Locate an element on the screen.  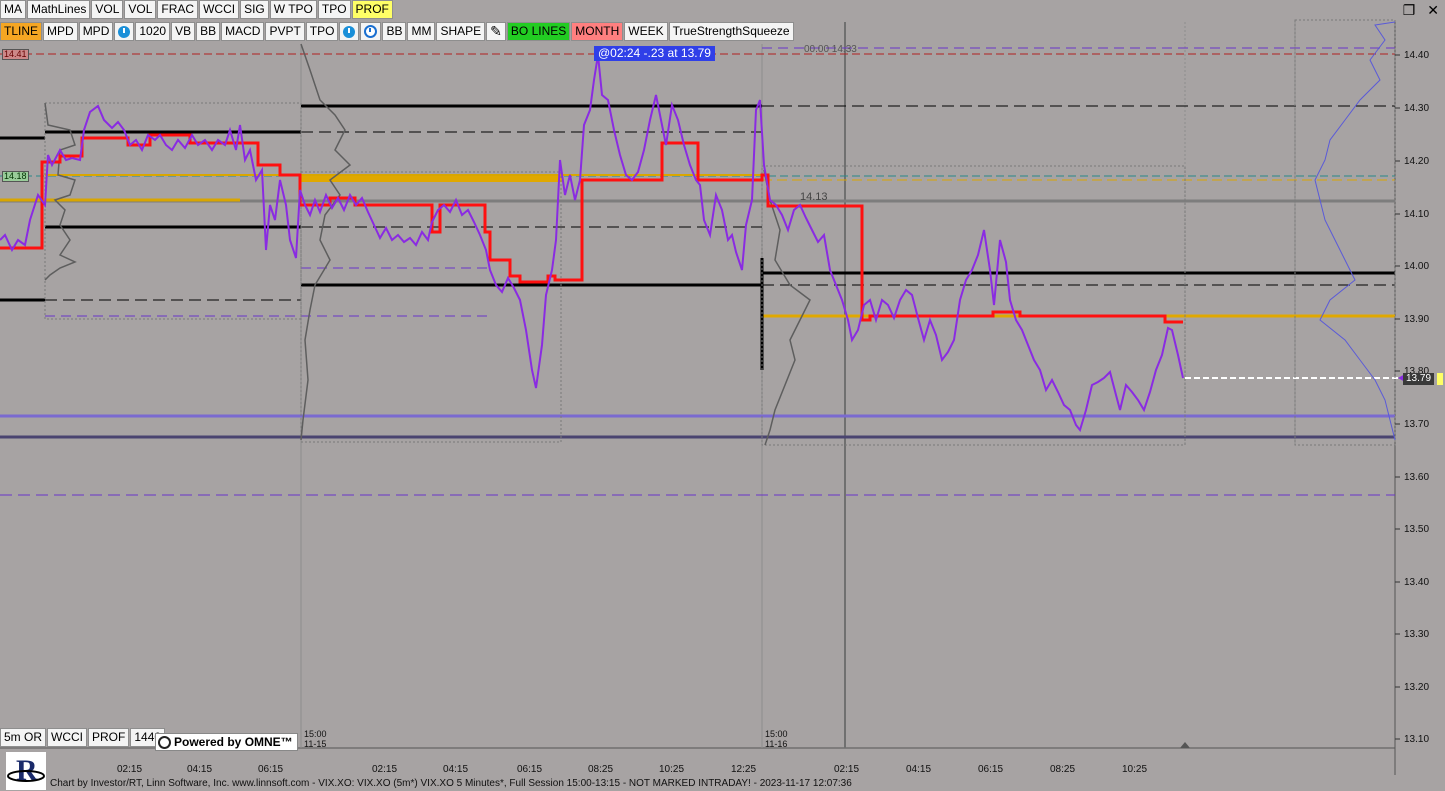
mpd-button-2: MPD is located at coordinates (96, 31).